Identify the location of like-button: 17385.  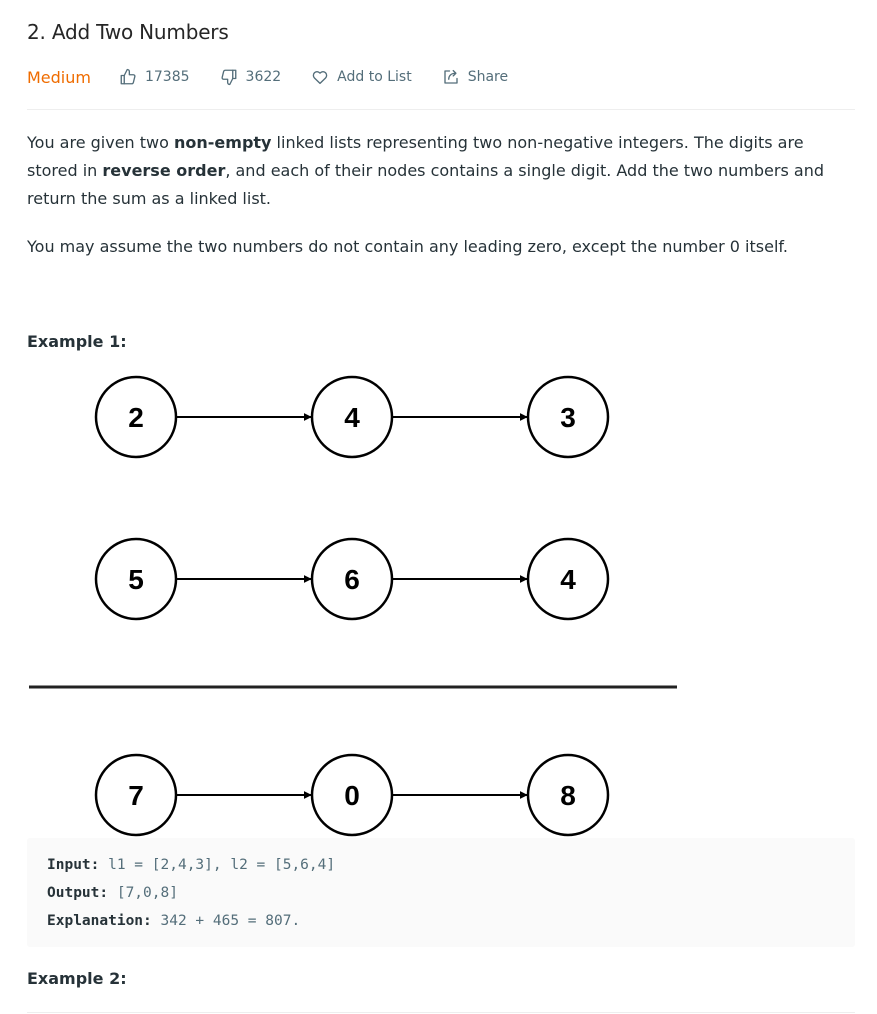
(154, 77).